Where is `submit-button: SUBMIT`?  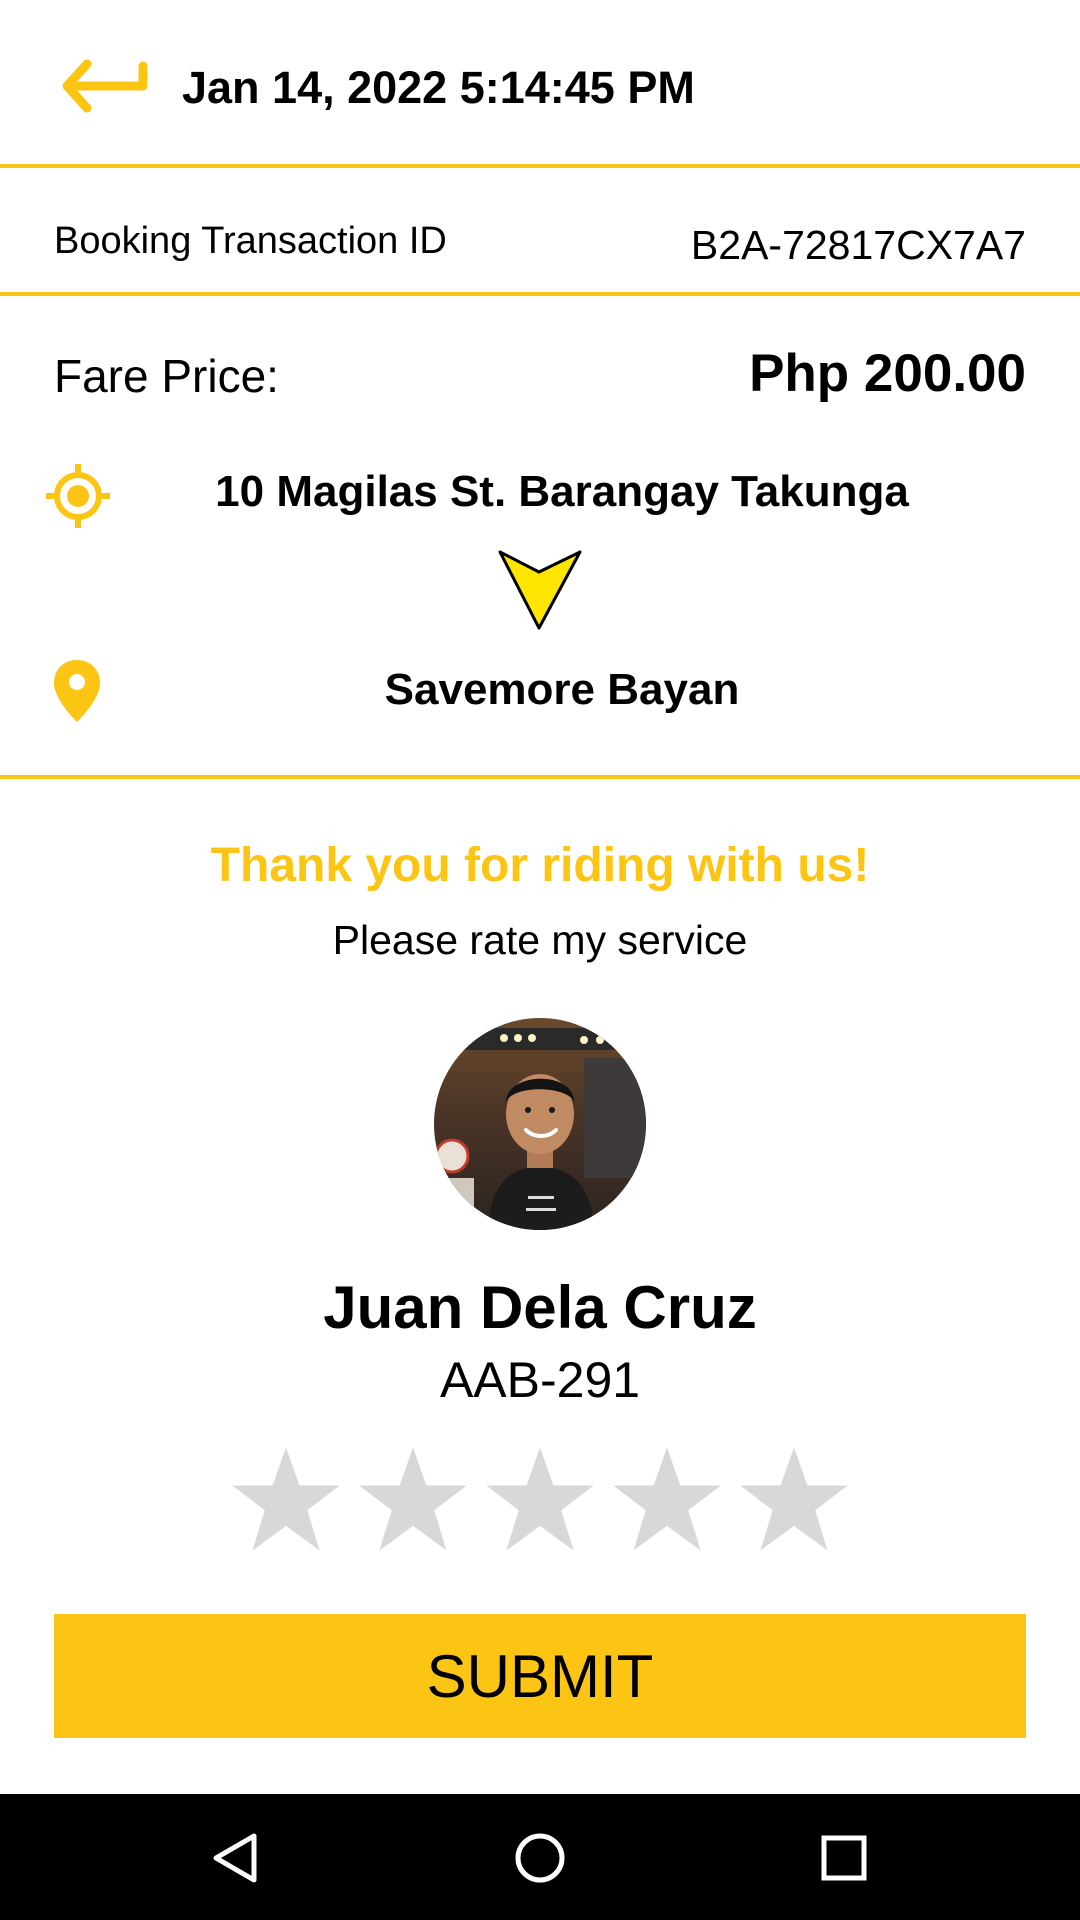 submit-button: SUBMIT is located at coordinates (540, 1676).